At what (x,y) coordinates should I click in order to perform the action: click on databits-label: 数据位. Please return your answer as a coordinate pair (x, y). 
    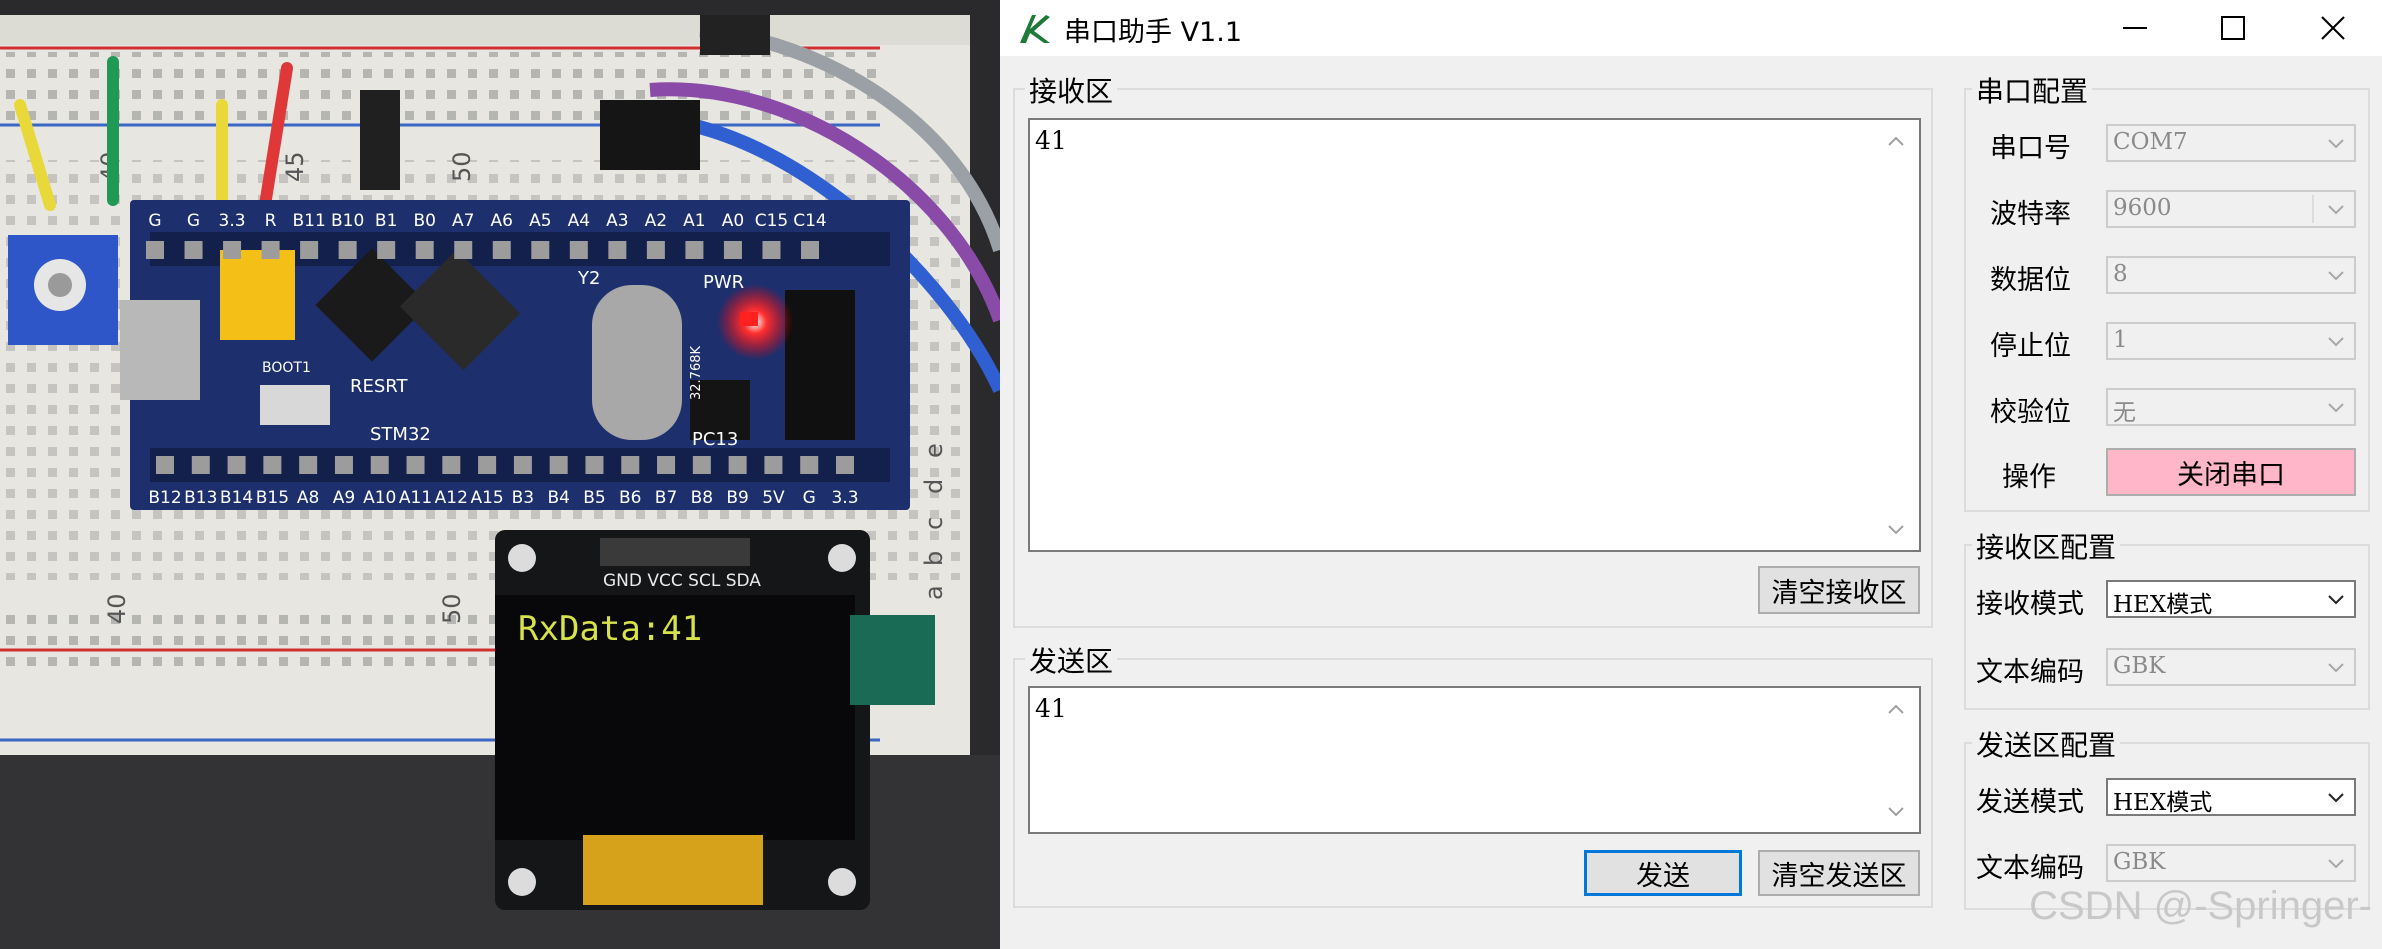
    Looking at the image, I should click on (2030, 280).